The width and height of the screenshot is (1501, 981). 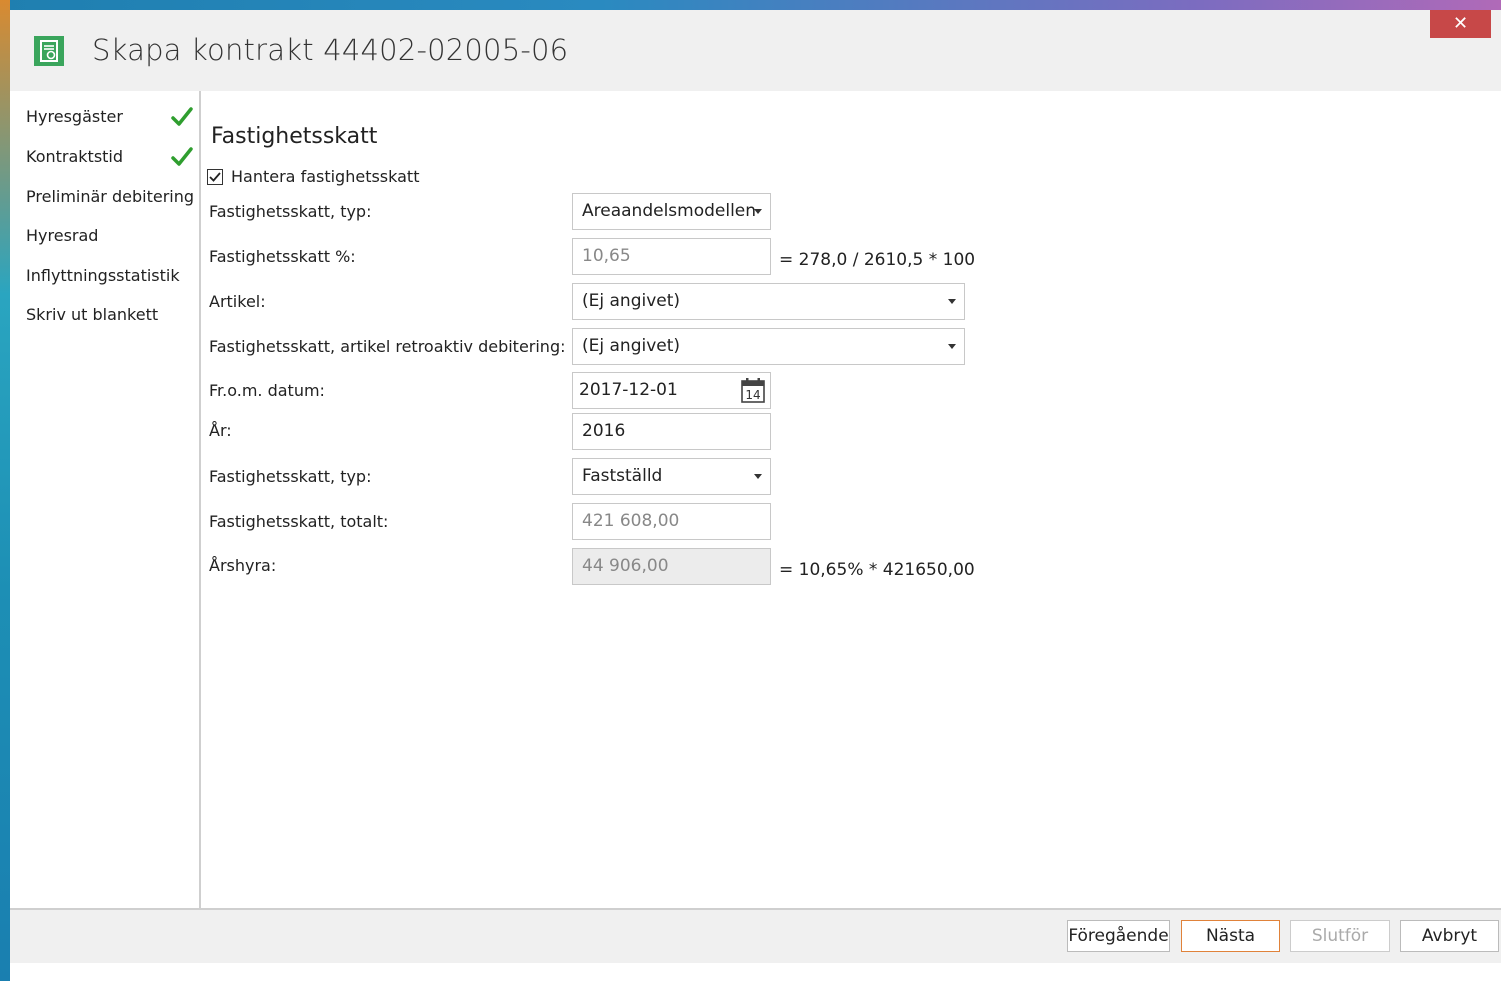 I want to click on tax-type-dropdown: Areaandelsmodellen, so click(x=671, y=211).